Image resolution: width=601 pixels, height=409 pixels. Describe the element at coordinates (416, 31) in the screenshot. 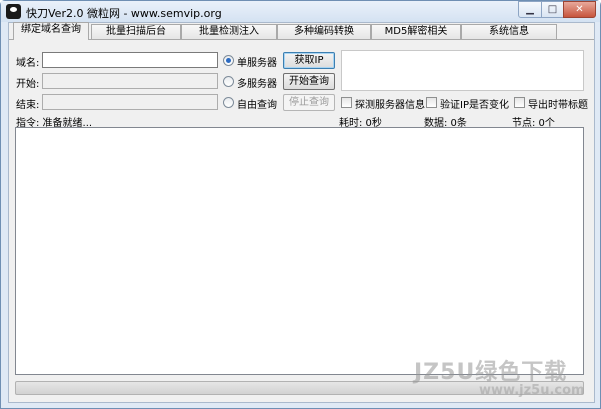

I see `tab-md5-decrypt: MD5解密相关` at that location.